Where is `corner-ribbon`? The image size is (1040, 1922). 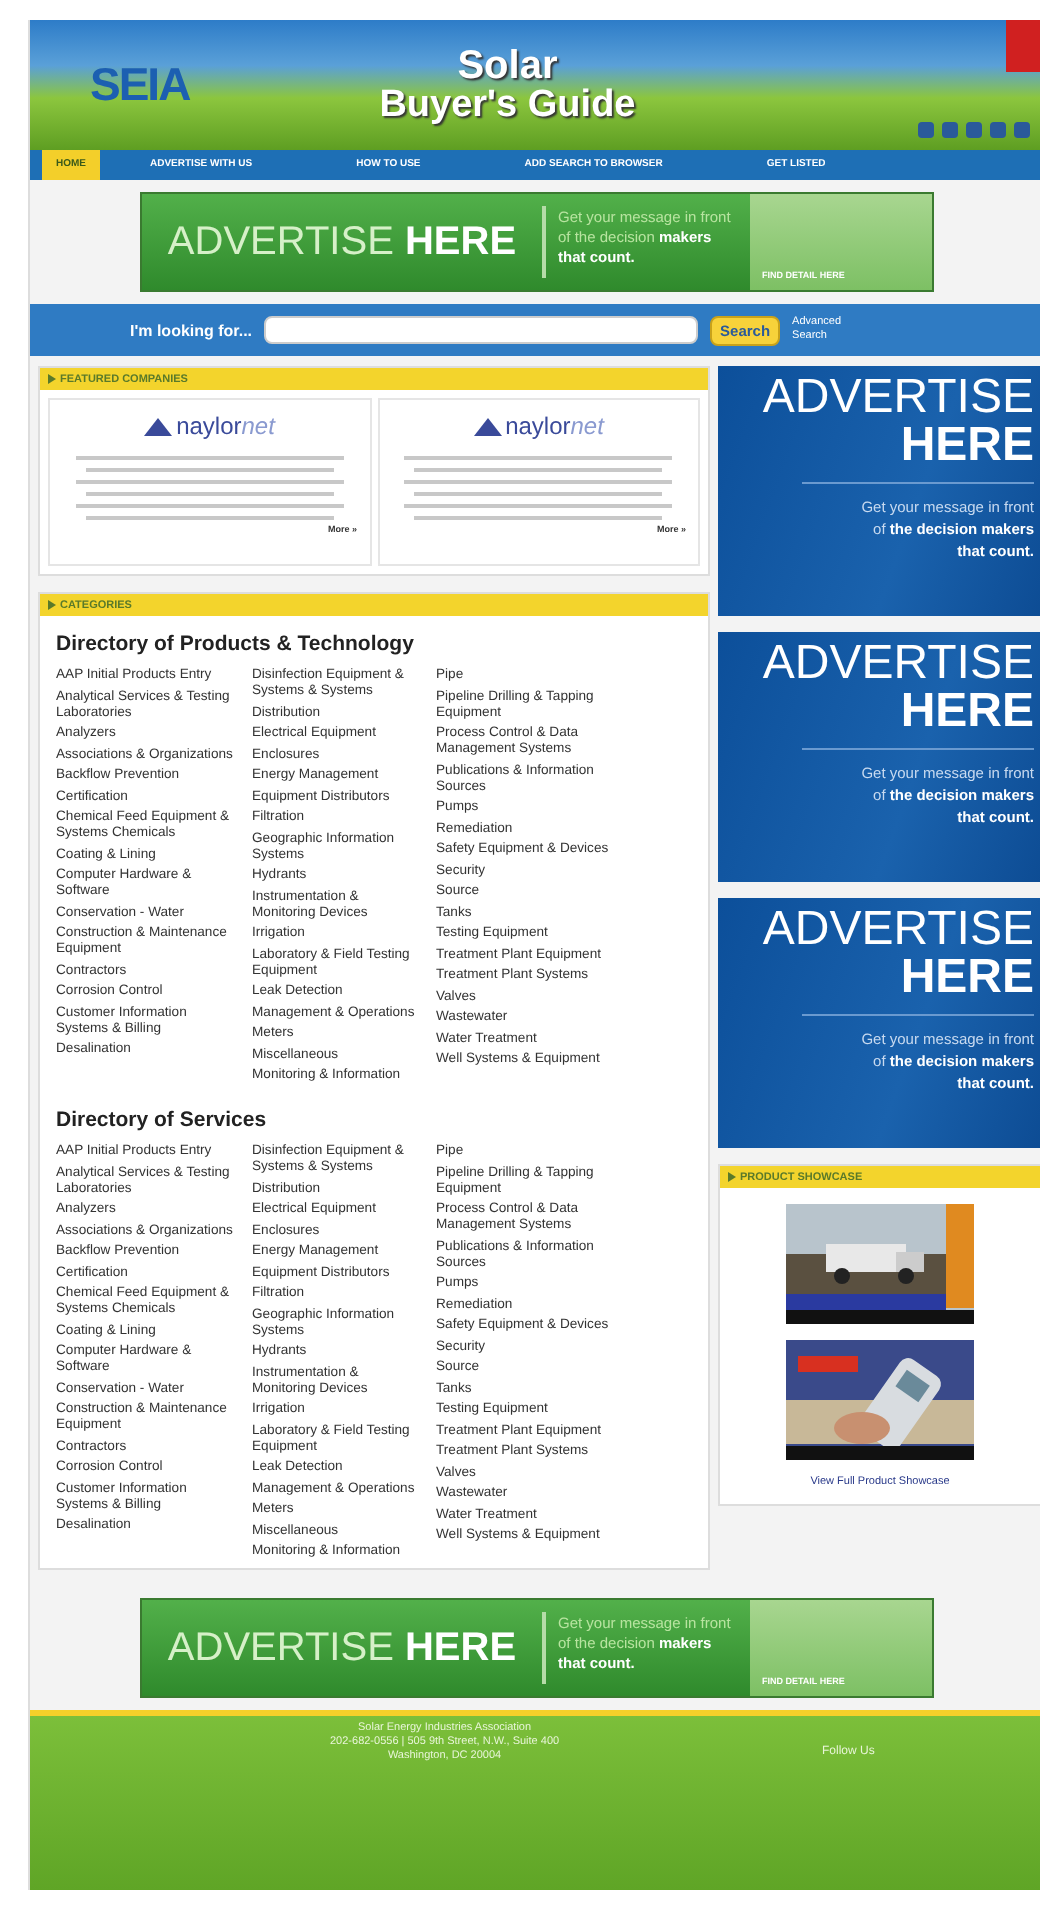
corner-ribbon is located at coordinates (1023, 46).